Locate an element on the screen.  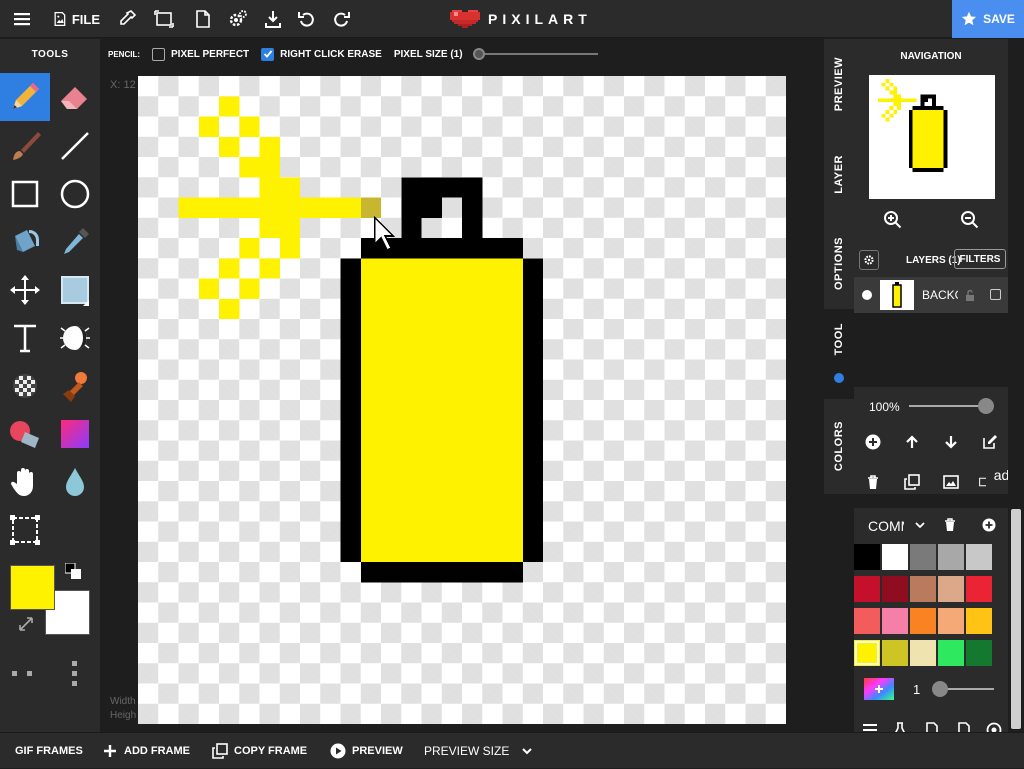
gradient-tool is located at coordinates (75, 434).